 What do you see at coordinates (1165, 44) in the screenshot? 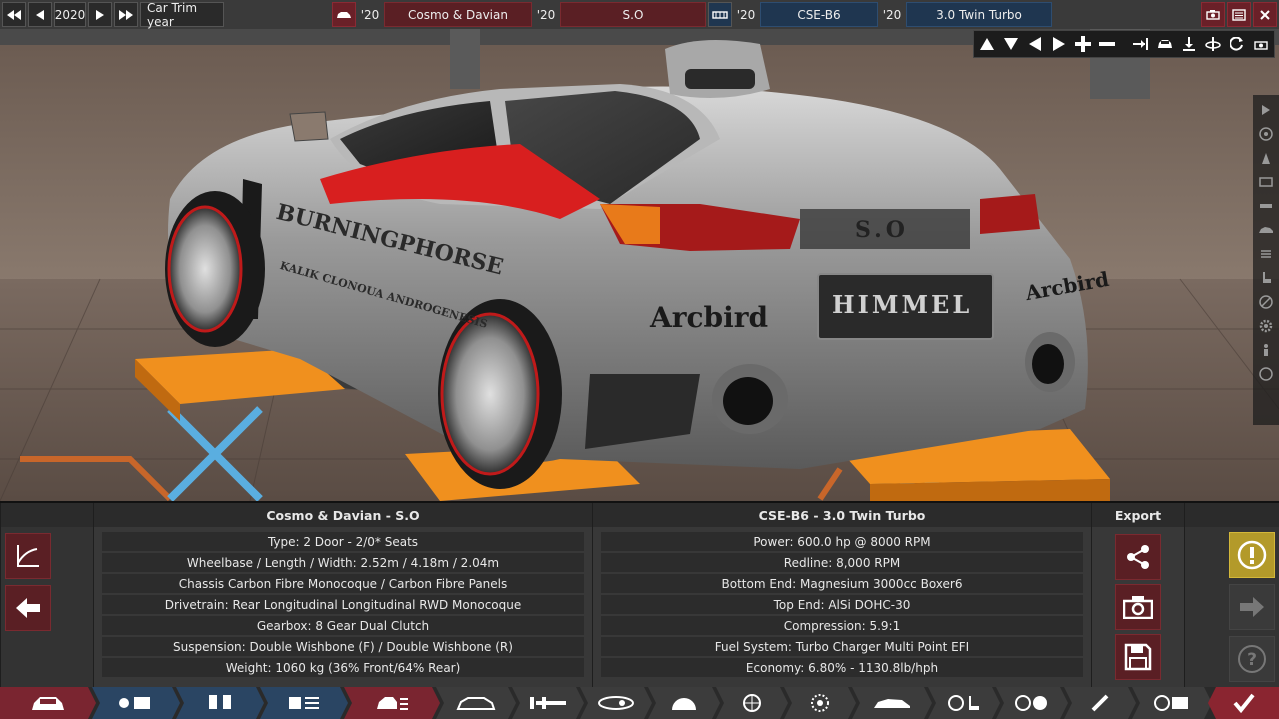
I see `car-view-button` at bounding box center [1165, 44].